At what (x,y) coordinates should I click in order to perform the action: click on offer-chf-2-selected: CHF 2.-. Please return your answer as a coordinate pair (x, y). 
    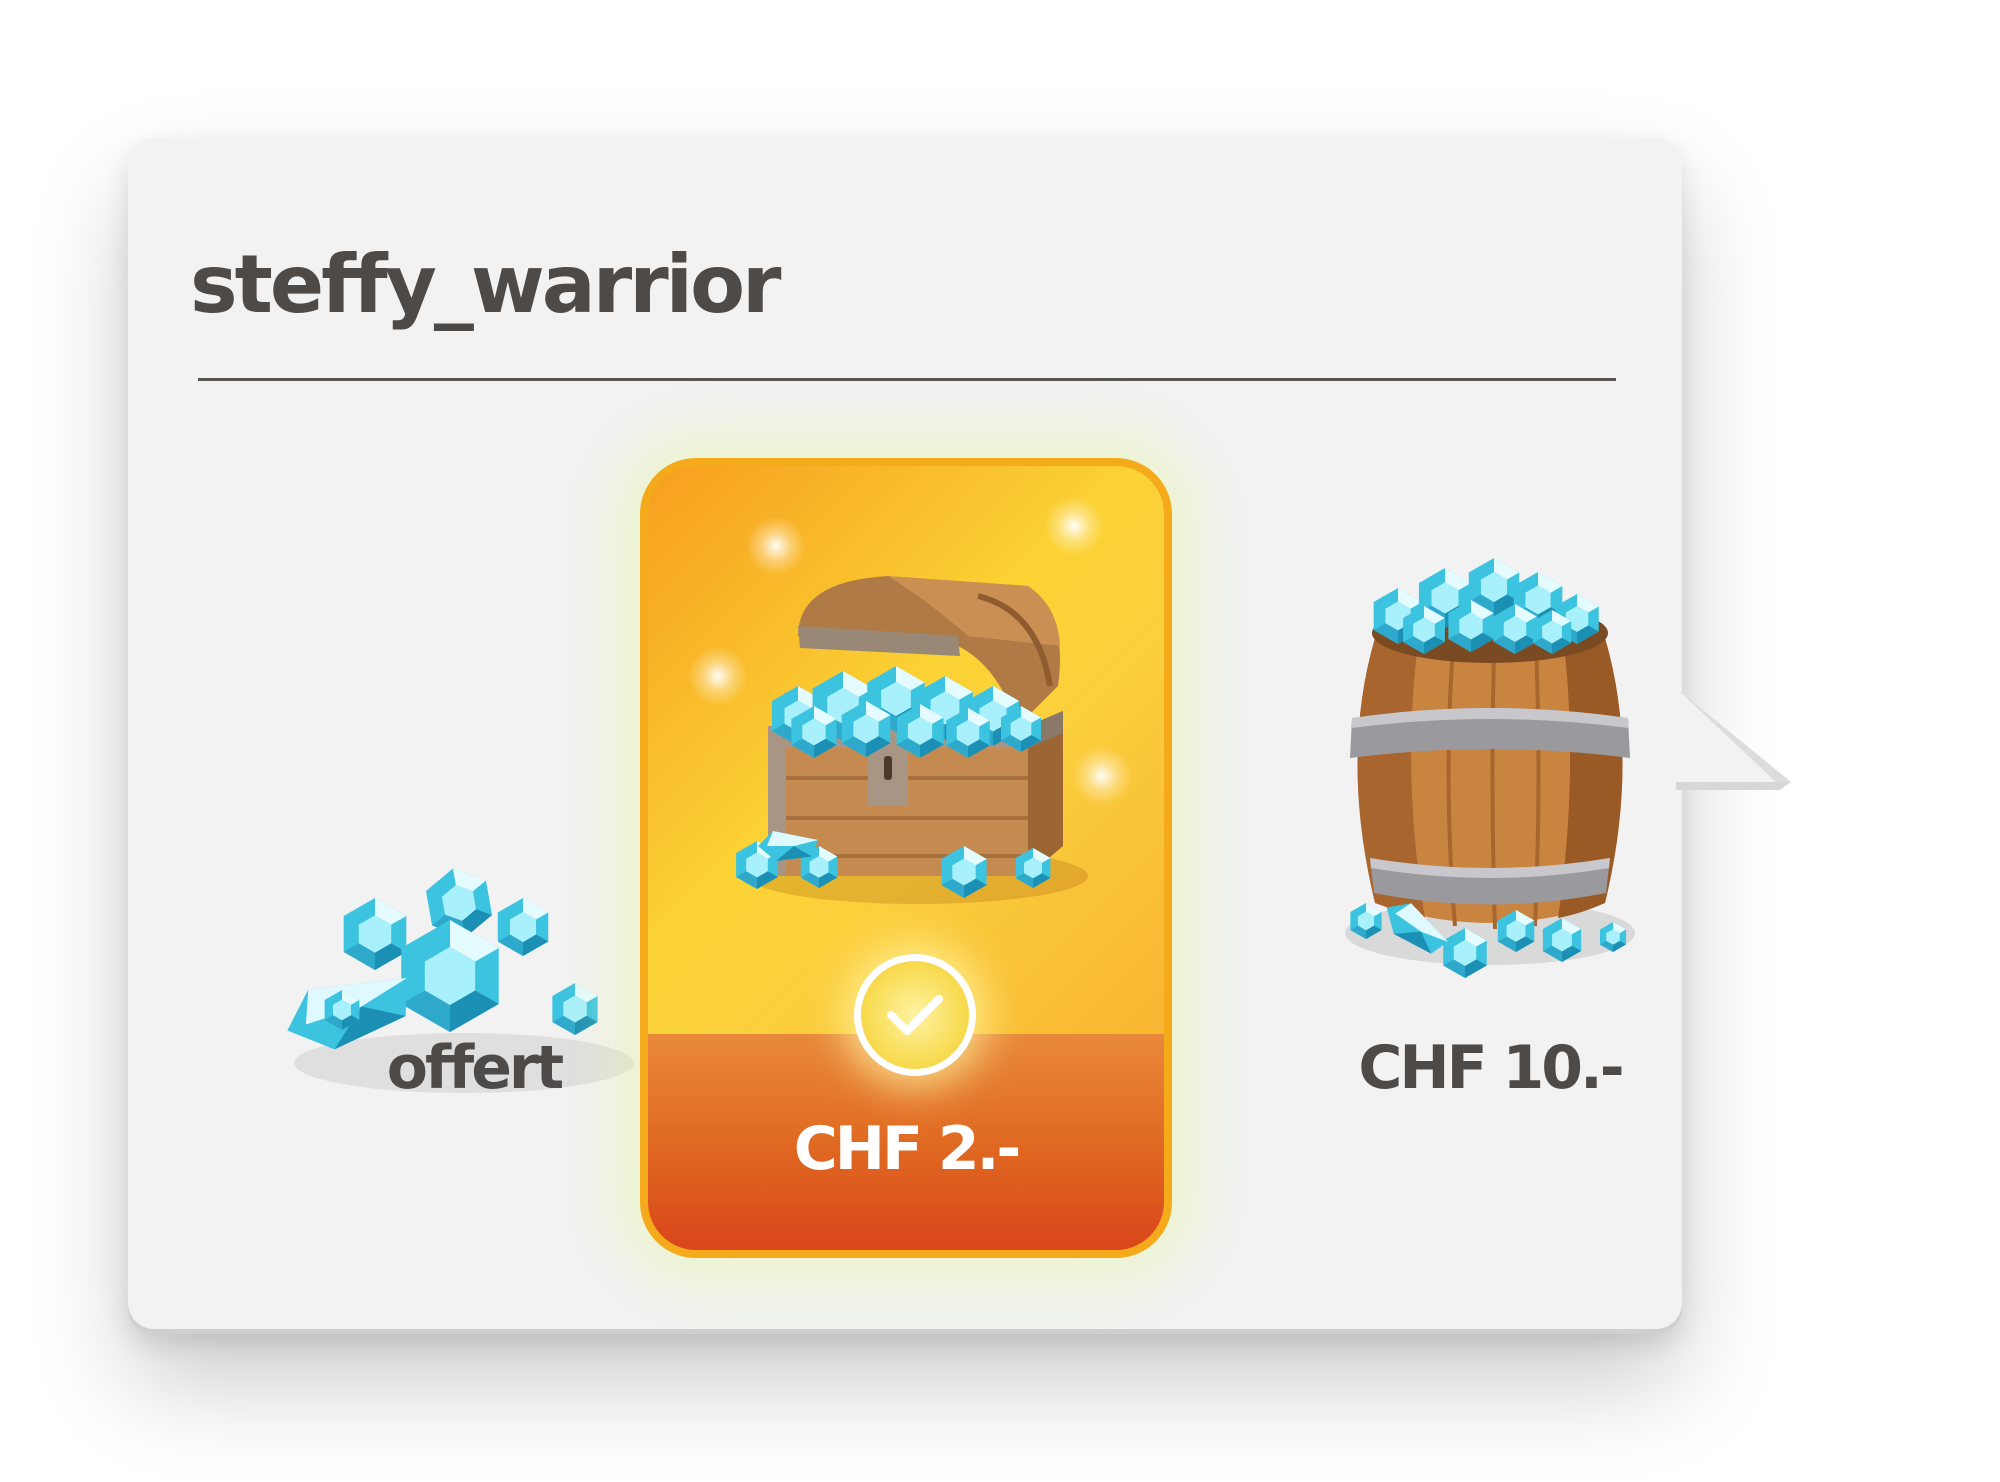
    Looking at the image, I should click on (906, 858).